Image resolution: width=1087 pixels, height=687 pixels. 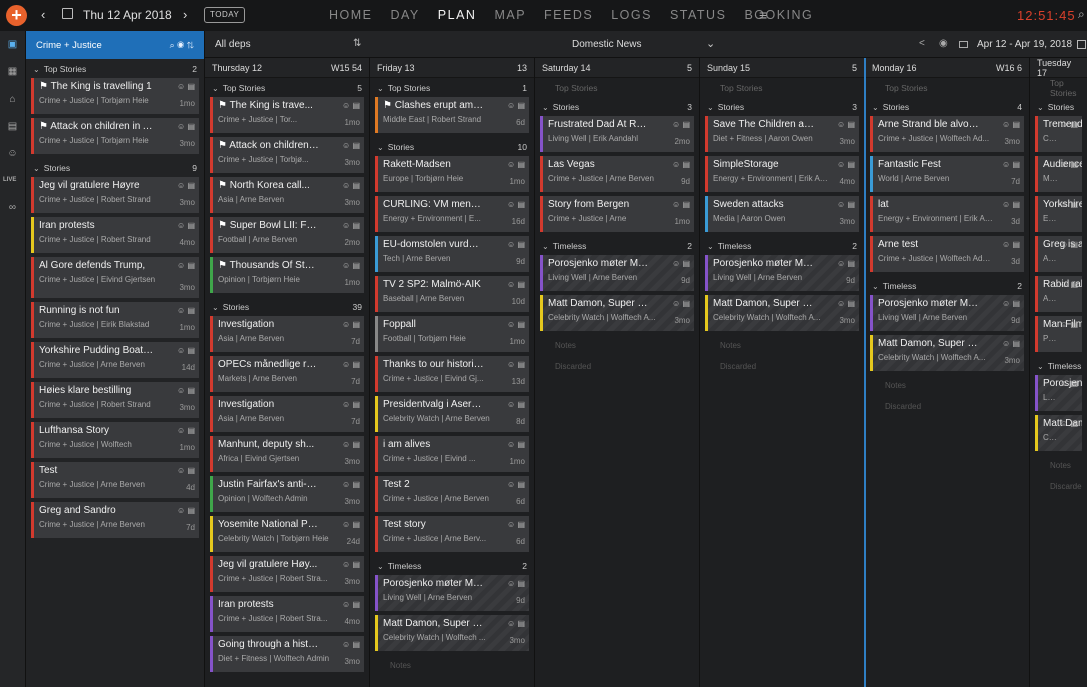 What do you see at coordinates (947, 106) in the screenshot?
I see `section-header: ⌄ Stories 4` at bounding box center [947, 106].